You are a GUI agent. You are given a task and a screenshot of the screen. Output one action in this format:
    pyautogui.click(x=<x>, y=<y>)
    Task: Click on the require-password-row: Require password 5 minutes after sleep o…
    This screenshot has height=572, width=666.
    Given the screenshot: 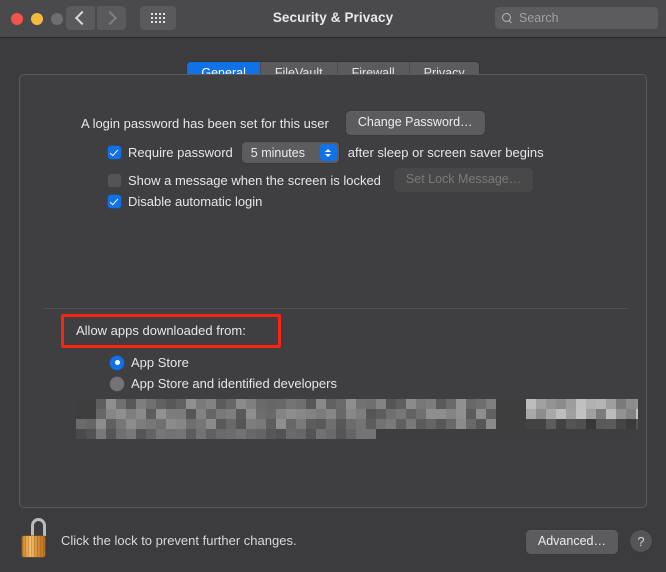 What is the action you would take?
    pyautogui.click(x=326, y=152)
    